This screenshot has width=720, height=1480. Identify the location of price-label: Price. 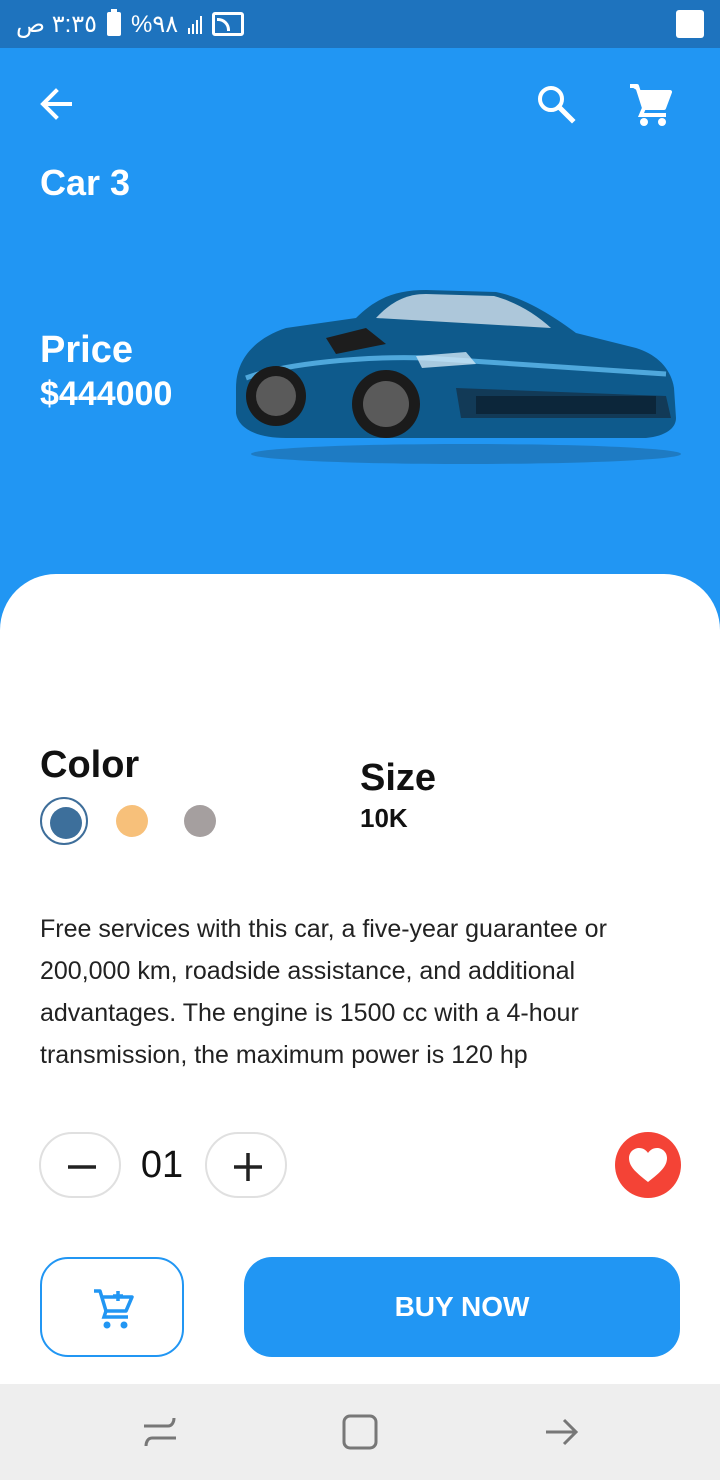
(86, 350).